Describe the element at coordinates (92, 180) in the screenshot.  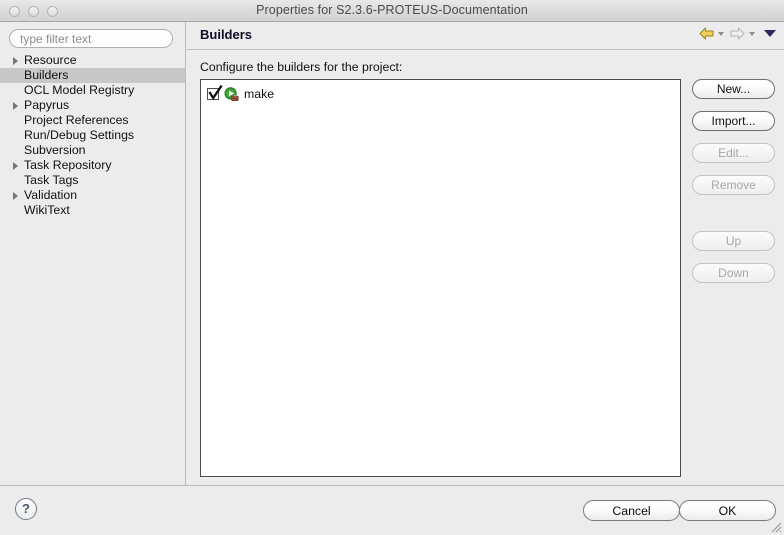
I see `sidebar-item-task-tags: Task Tags` at that location.